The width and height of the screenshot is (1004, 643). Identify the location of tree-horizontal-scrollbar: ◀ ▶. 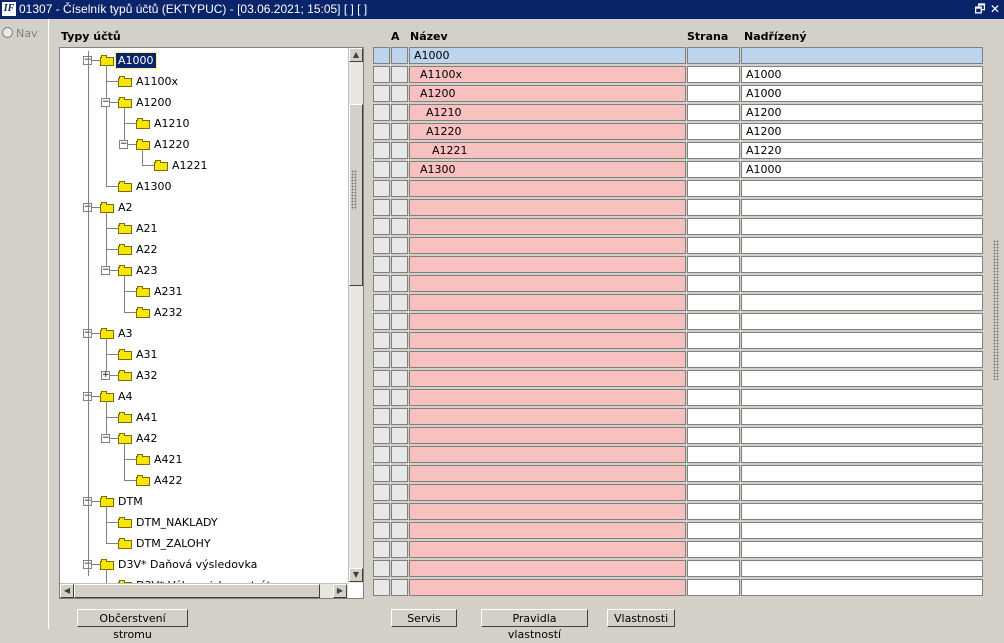
(204, 590).